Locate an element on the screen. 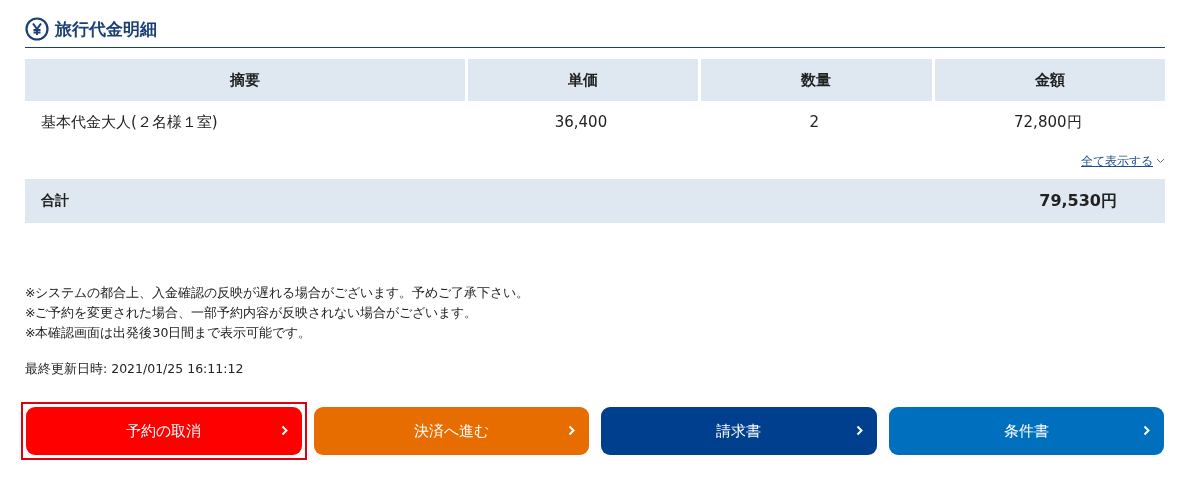 The height and width of the screenshot is (480, 1198). yen-icon is located at coordinates (37, 29).